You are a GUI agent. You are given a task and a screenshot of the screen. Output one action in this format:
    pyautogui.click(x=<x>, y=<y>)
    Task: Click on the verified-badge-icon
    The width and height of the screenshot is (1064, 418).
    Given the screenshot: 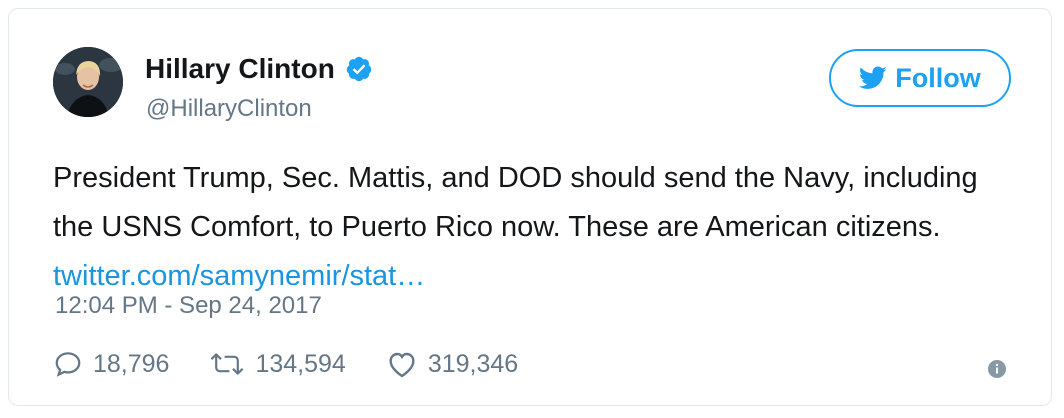 What is the action you would take?
    pyautogui.click(x=359, y=69)
    